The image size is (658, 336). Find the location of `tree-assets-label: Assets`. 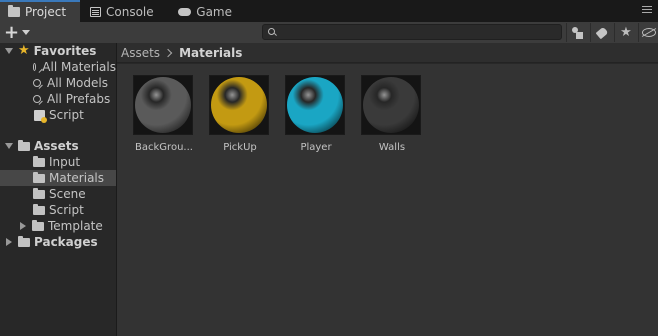

tree-assets-label: Assets is located at coordinates (56, 146).